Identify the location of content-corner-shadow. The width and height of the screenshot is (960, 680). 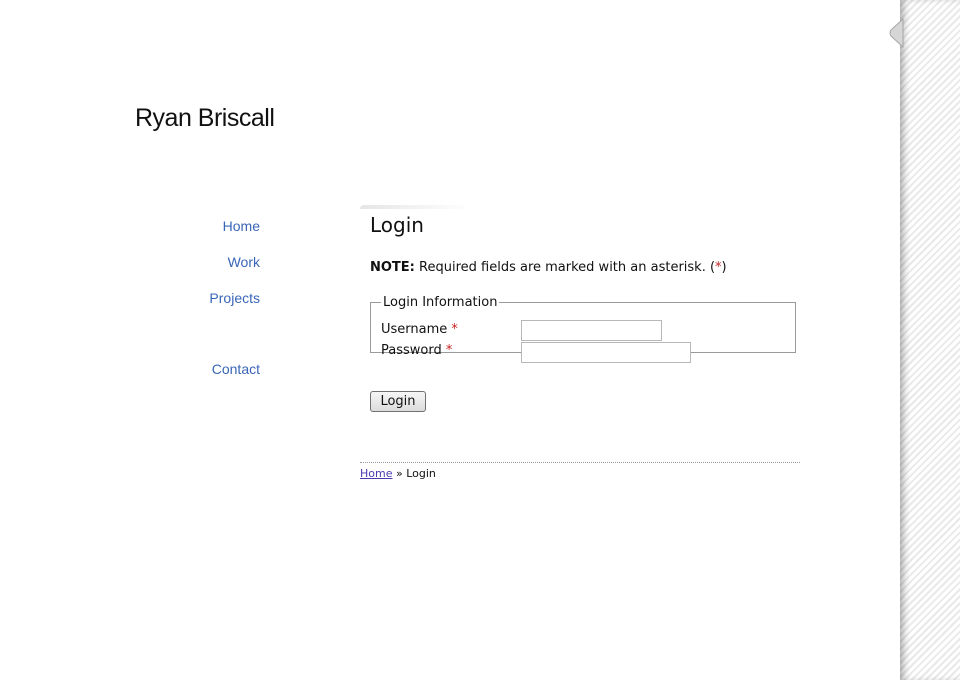
(415, 207).